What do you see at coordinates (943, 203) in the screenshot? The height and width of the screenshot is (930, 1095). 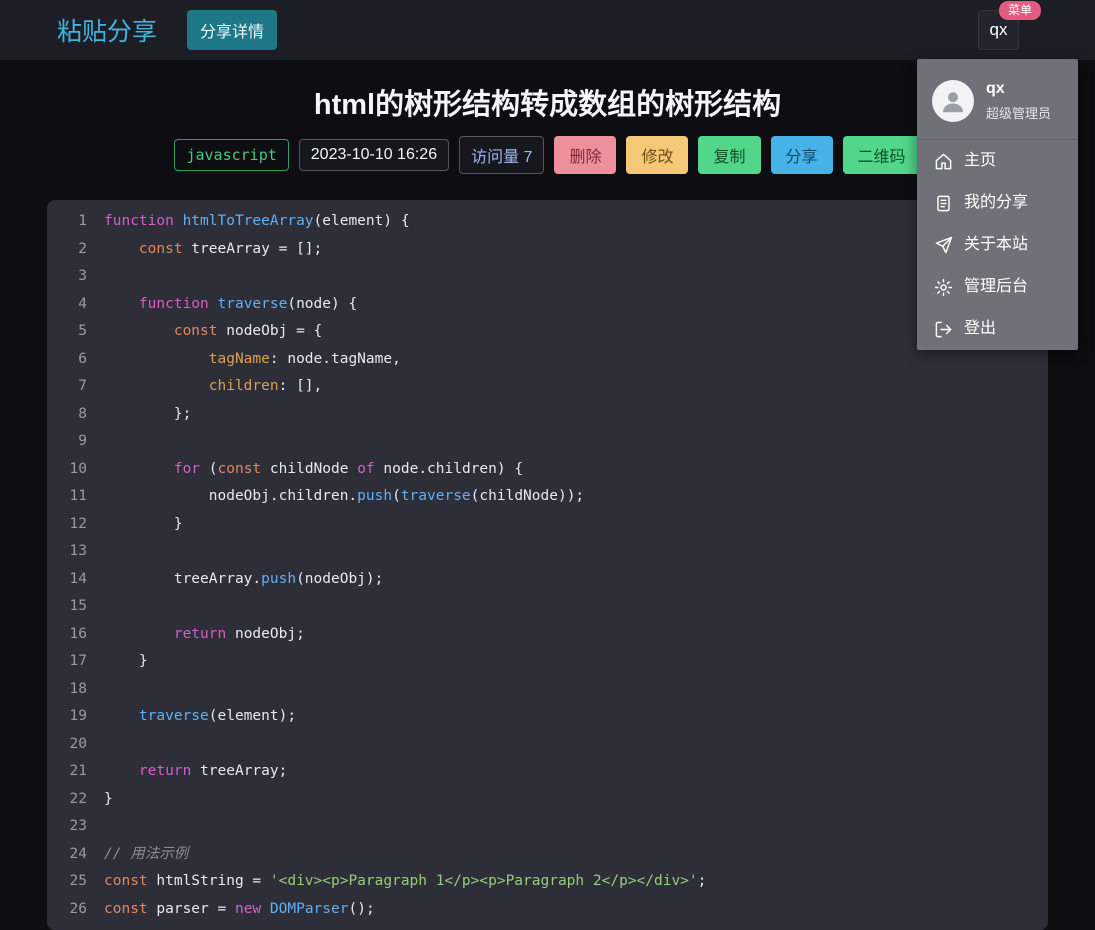 I see `document-icon` at bounding box center [943, 203].